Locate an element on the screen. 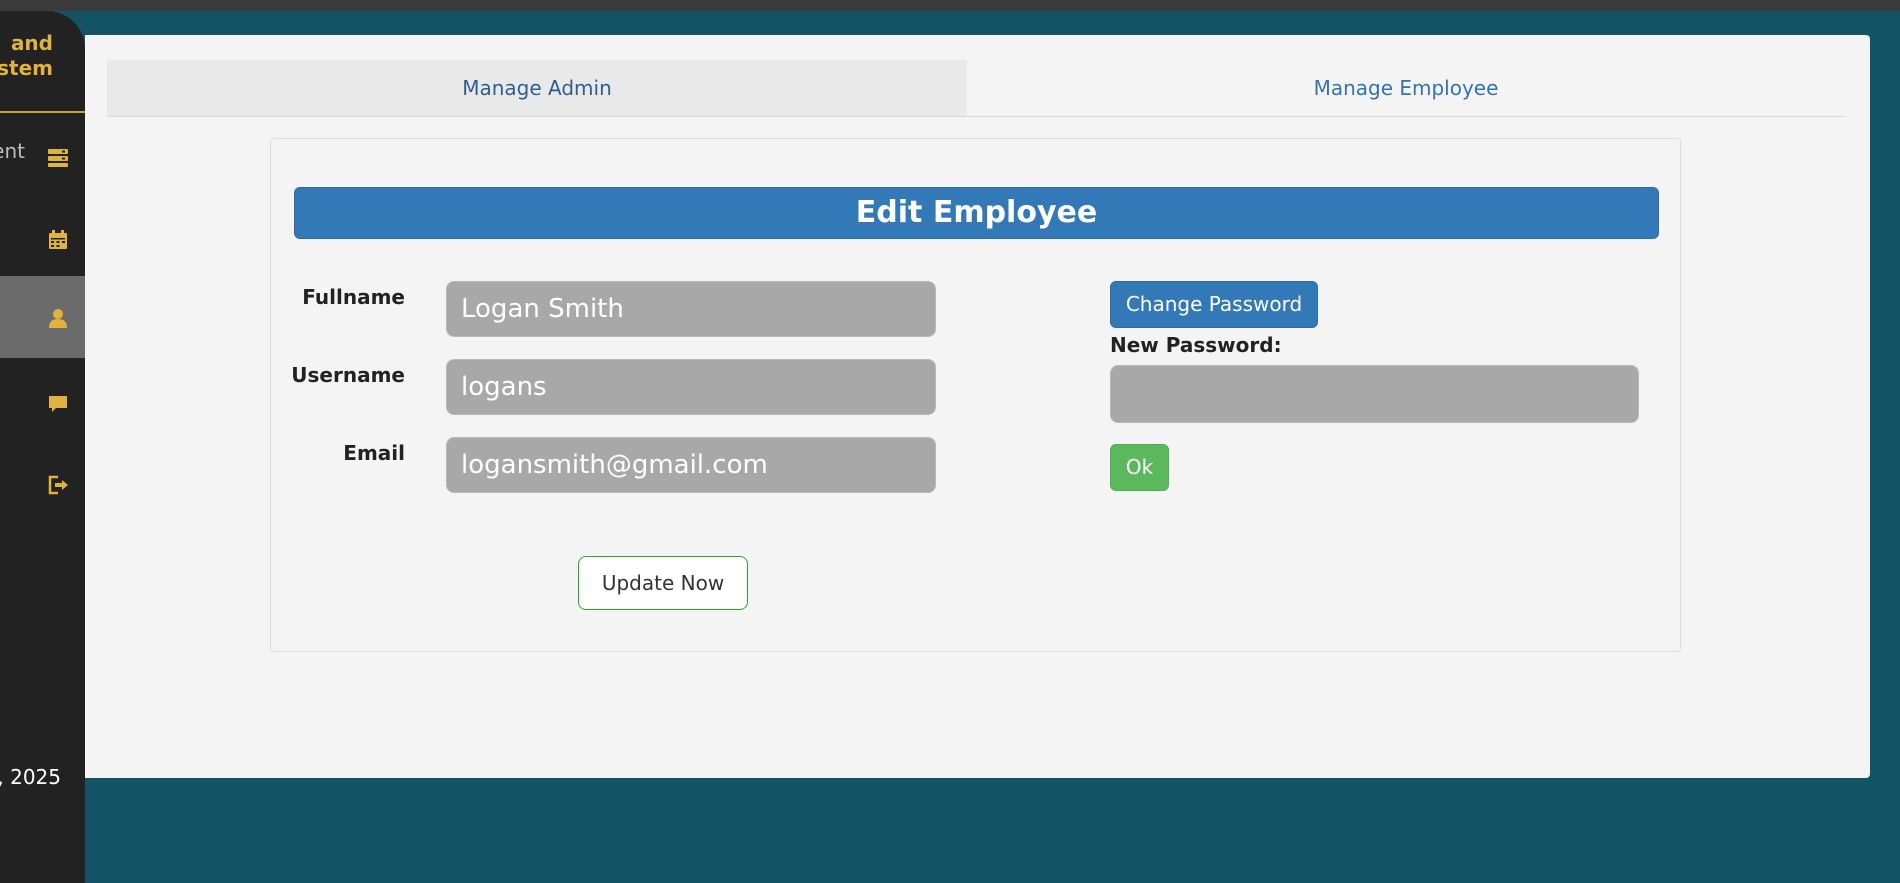 The width and height of the screenshot is (1900, 883). sidebar-item-logout is located at coordinates (42, 484).